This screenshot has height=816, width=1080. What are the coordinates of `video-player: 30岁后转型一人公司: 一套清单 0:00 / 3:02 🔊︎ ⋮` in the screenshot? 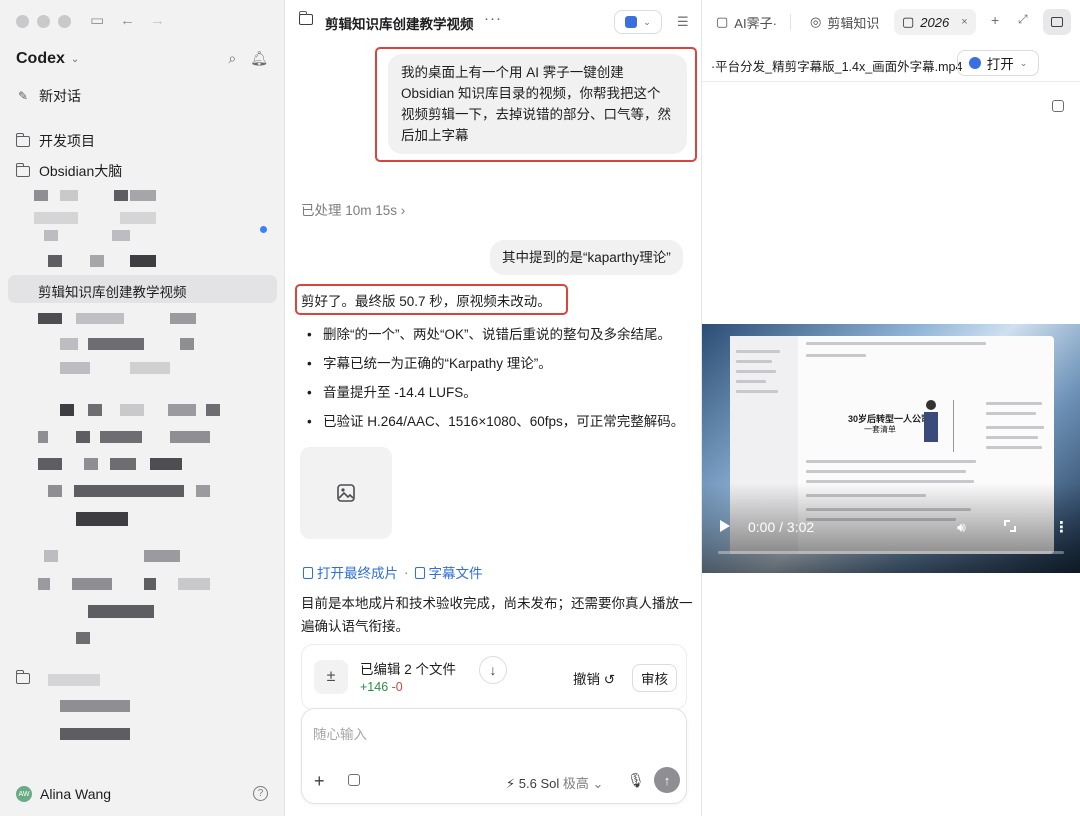 It's located at (891, 448).